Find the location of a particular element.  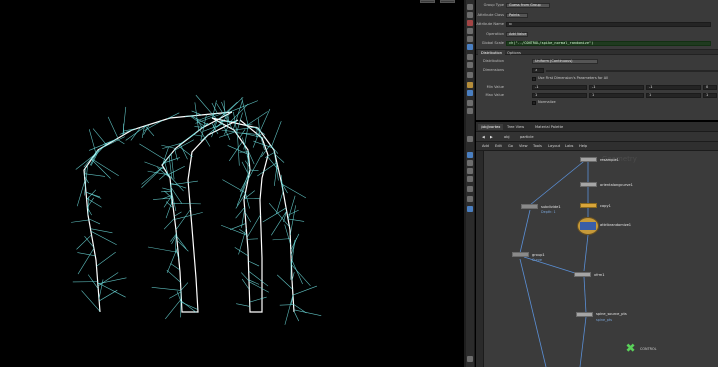

max-value-row: Max Value 1 1 1 1 is located at coordinates (597, 95).